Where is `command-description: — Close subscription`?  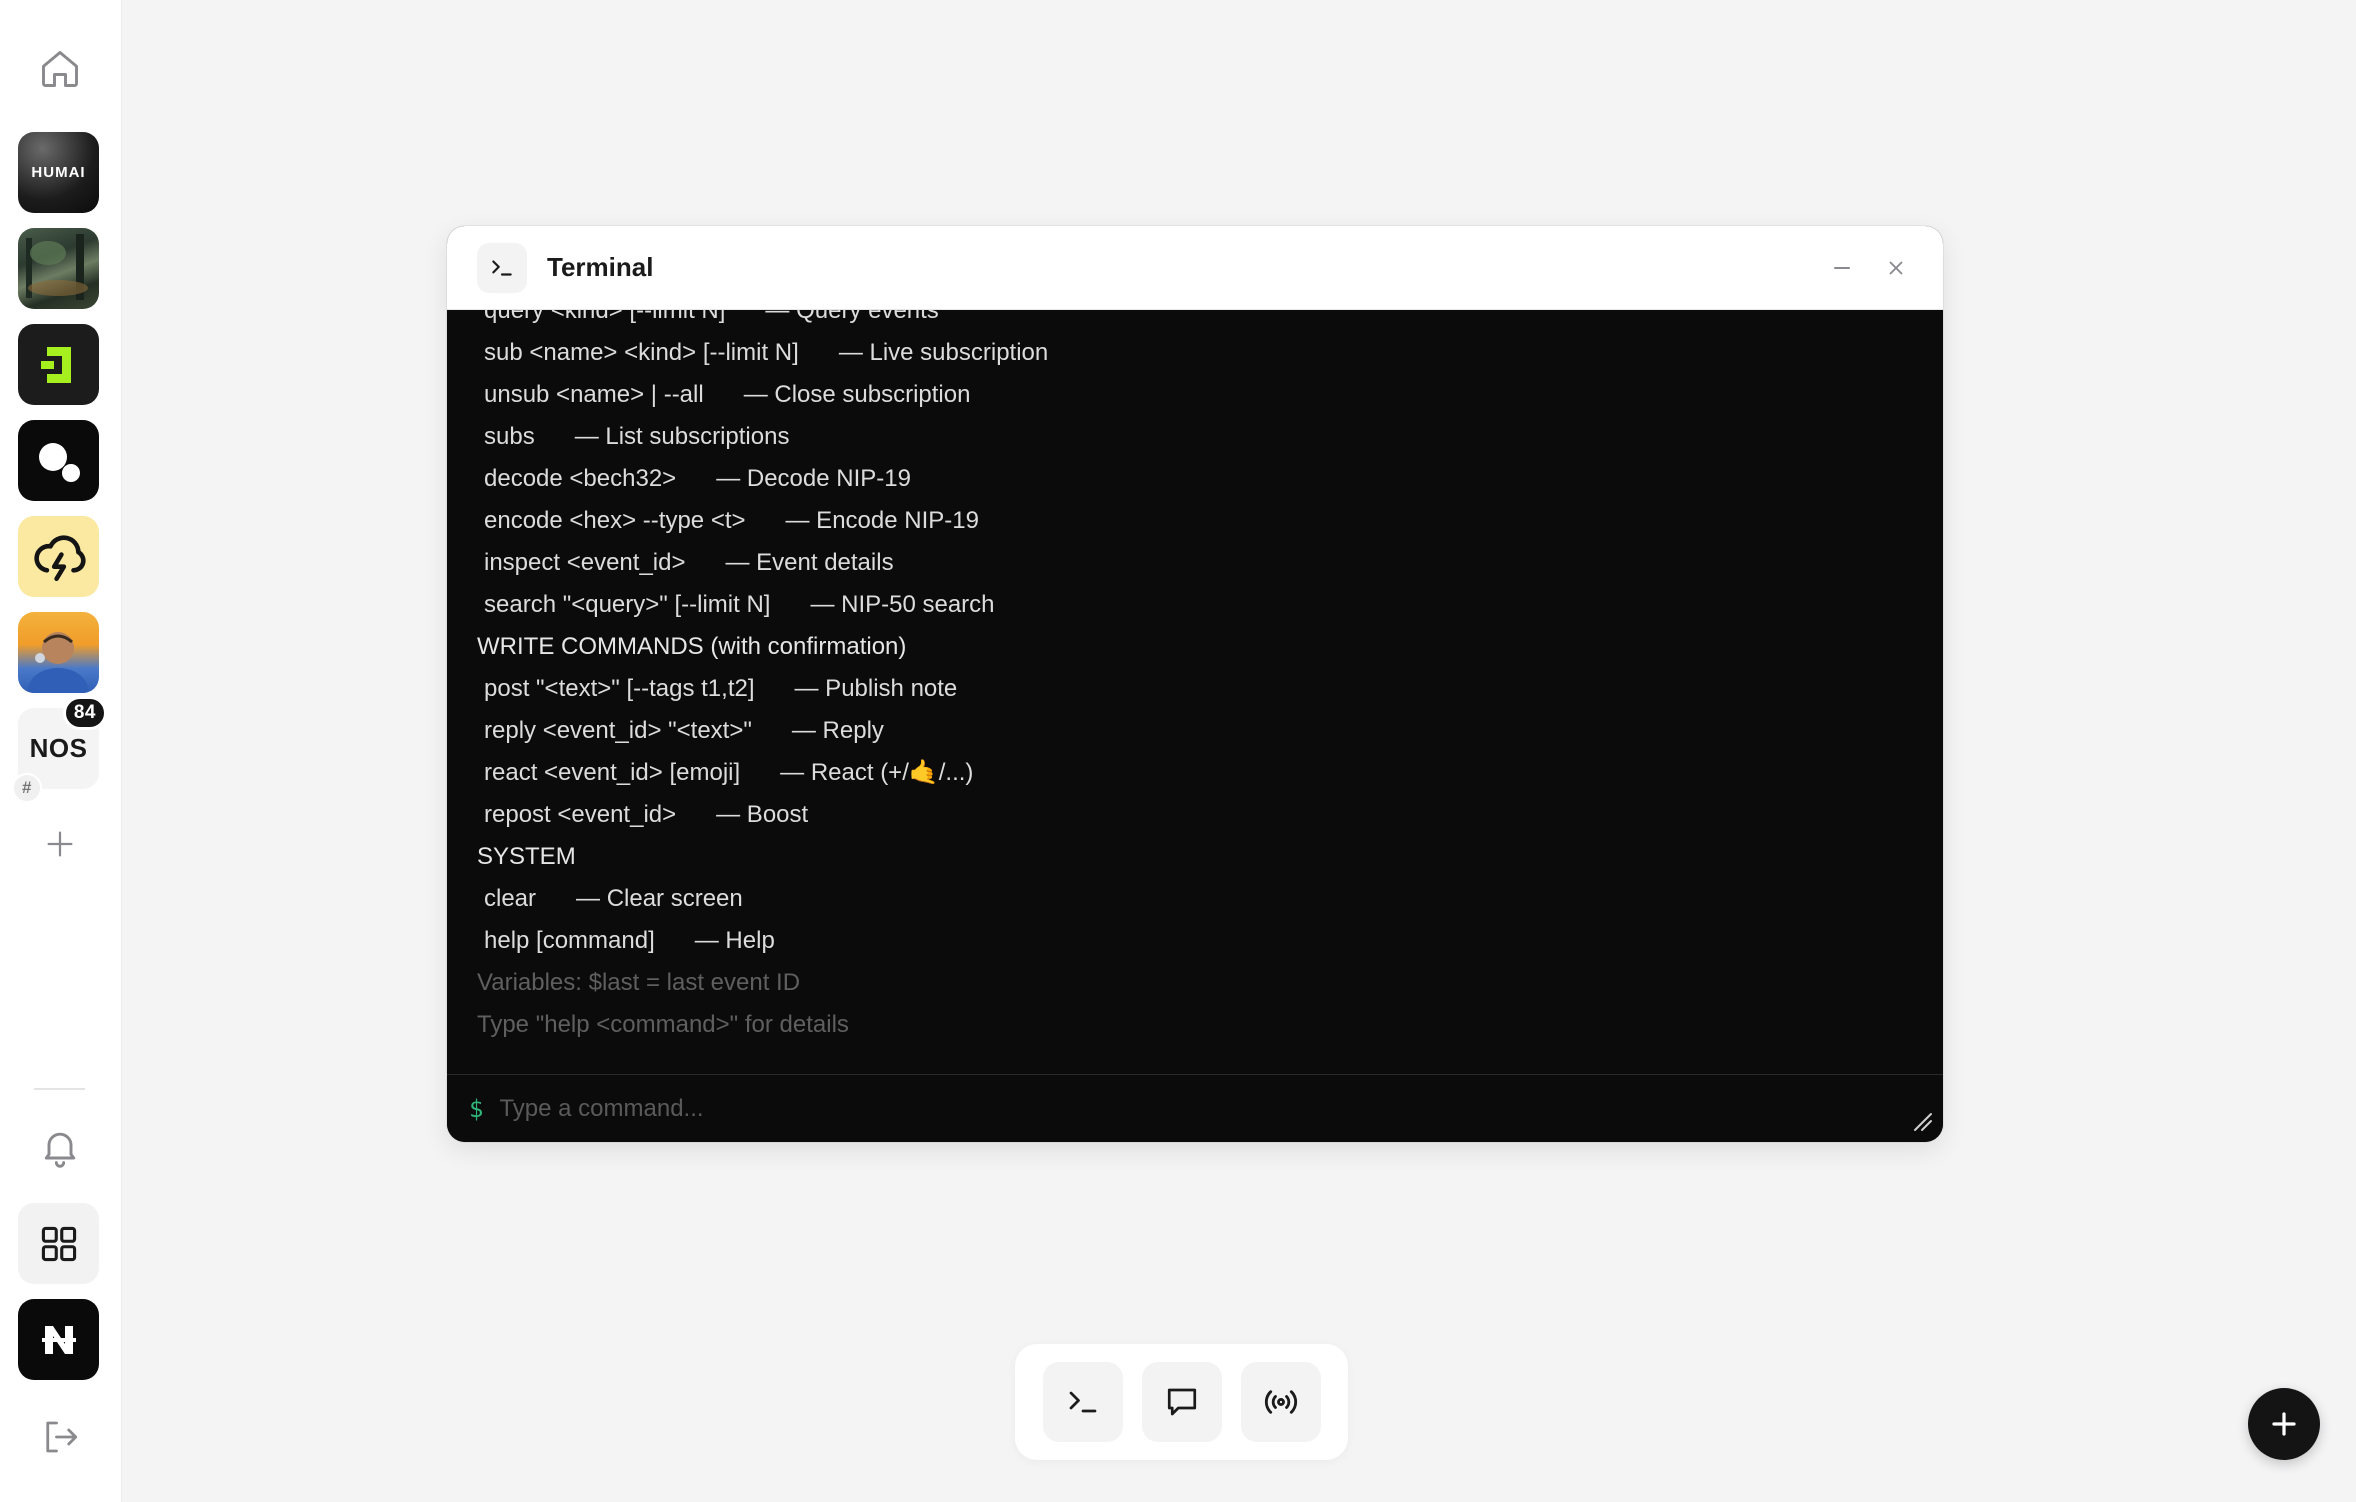 command-description: — Close subscription is located at coordinates (857, 394).